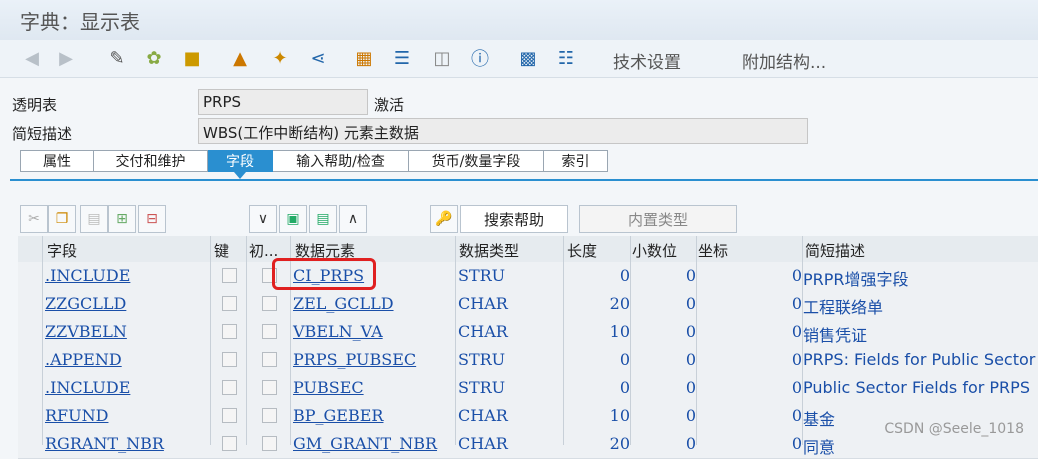 Image resolution: width=1038 pixels, height=459 pixels. I want to click on column-header-key: 键, so click(221, 250).